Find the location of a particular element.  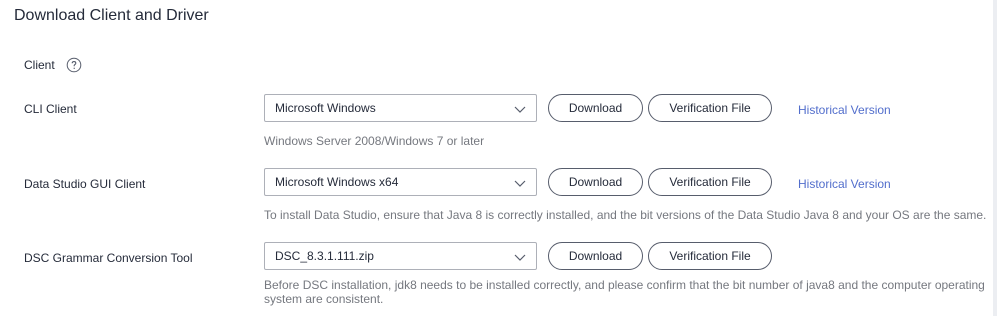

cli-client-label: CLI Client is located at coordinates (50, 109).